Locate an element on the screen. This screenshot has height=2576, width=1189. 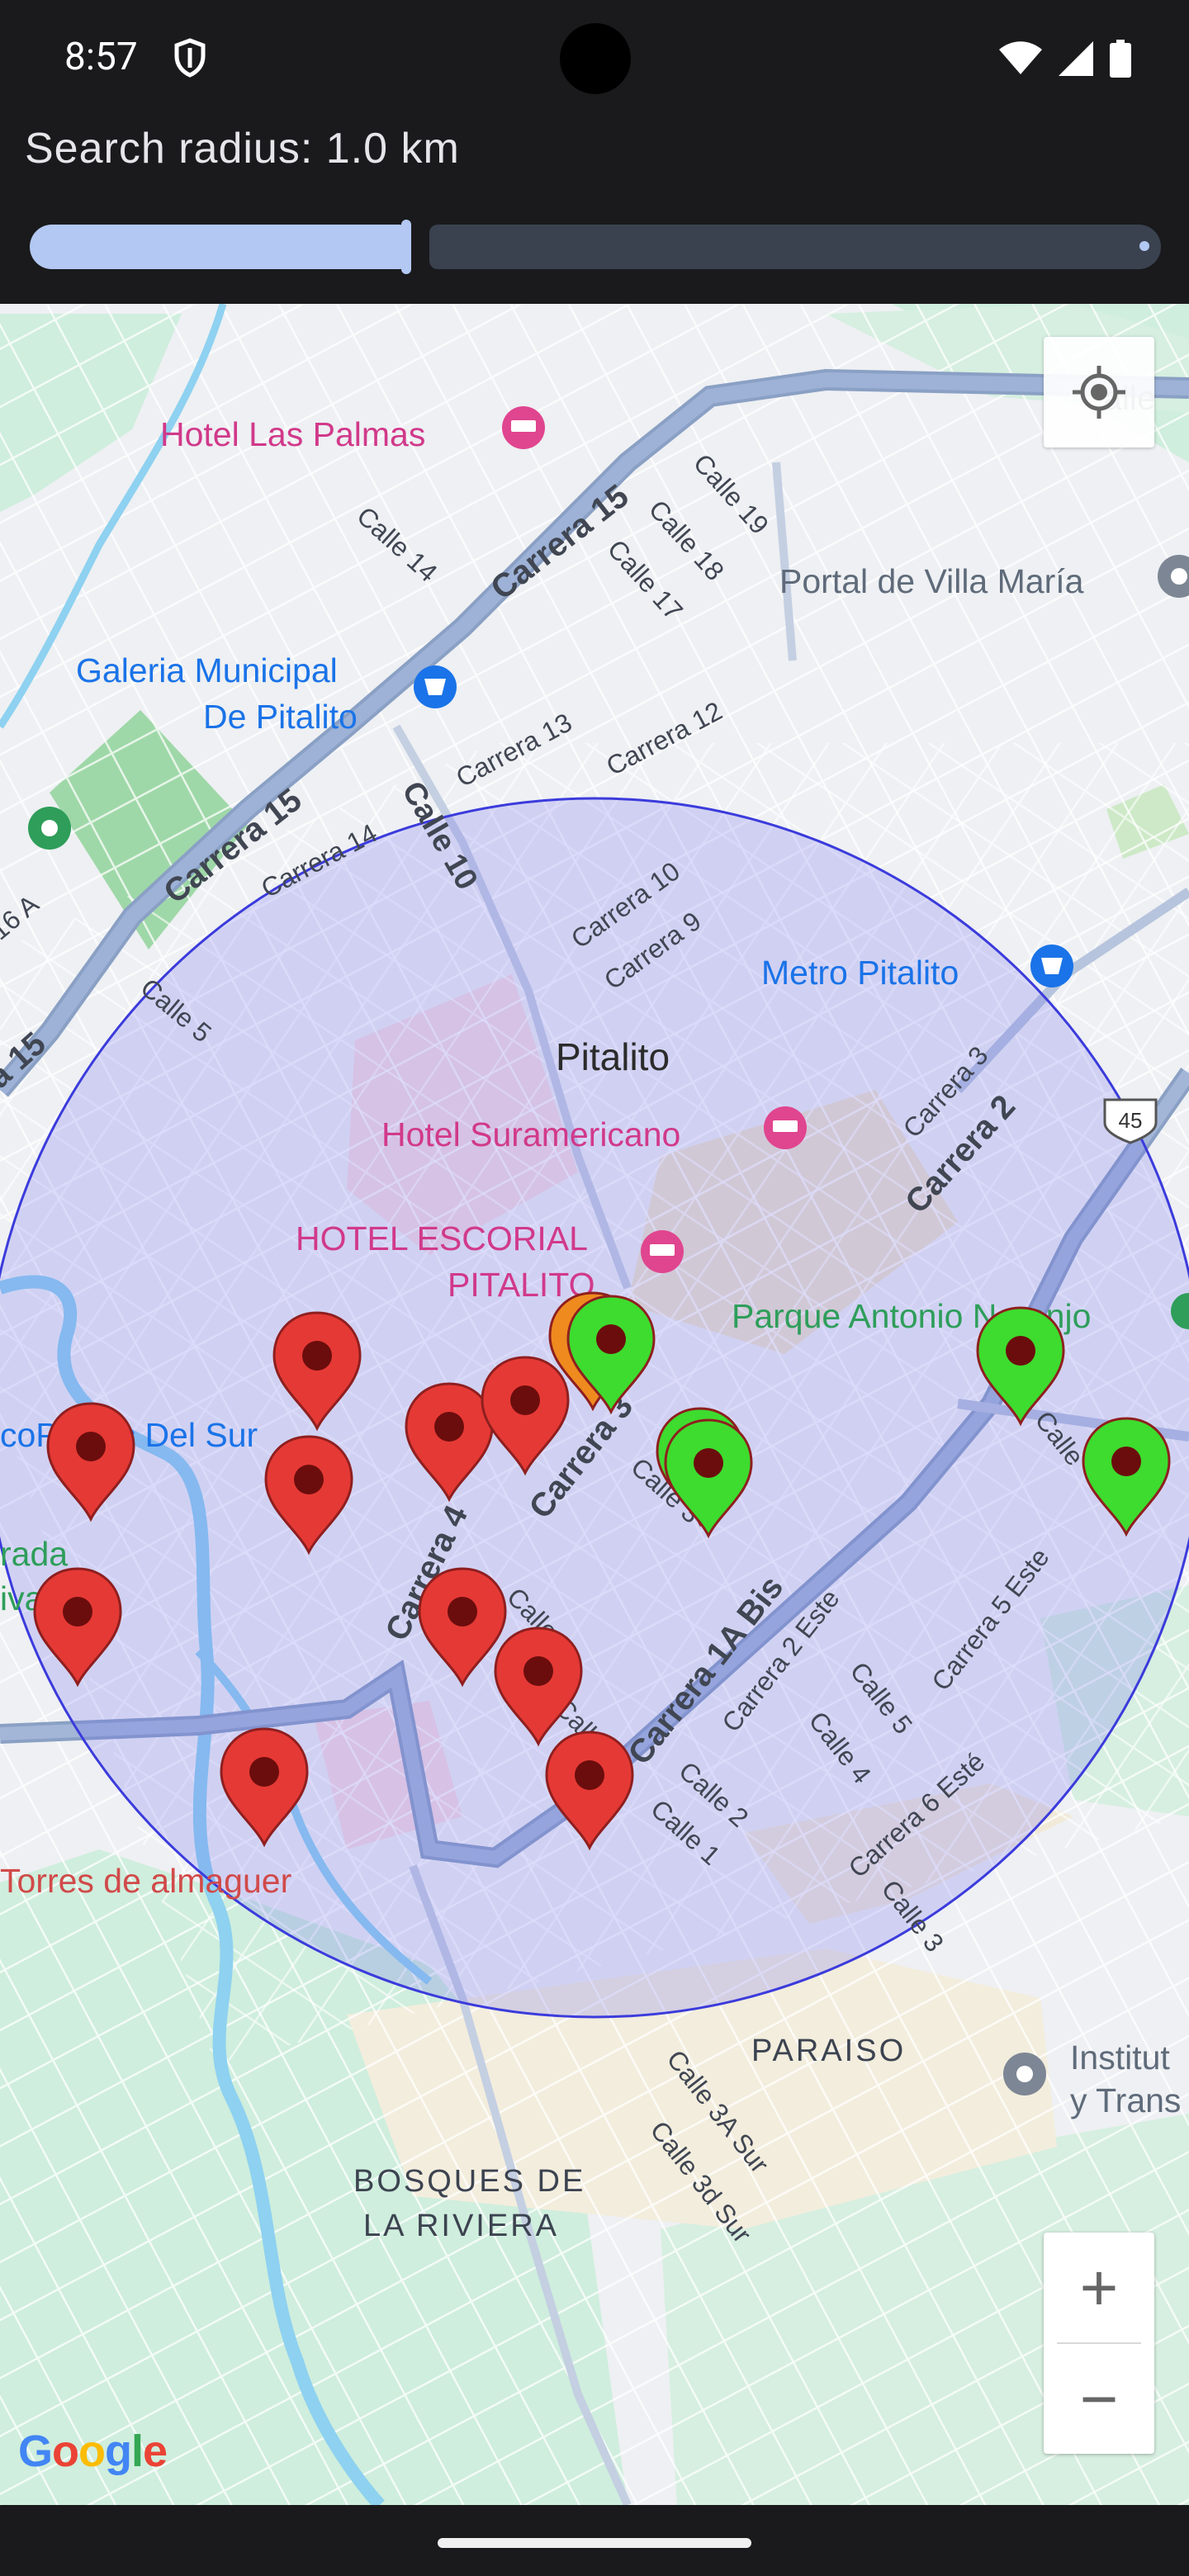
neighborhood-bosques-line2: LA RIVIERA is located at coordinates (461, 2226).